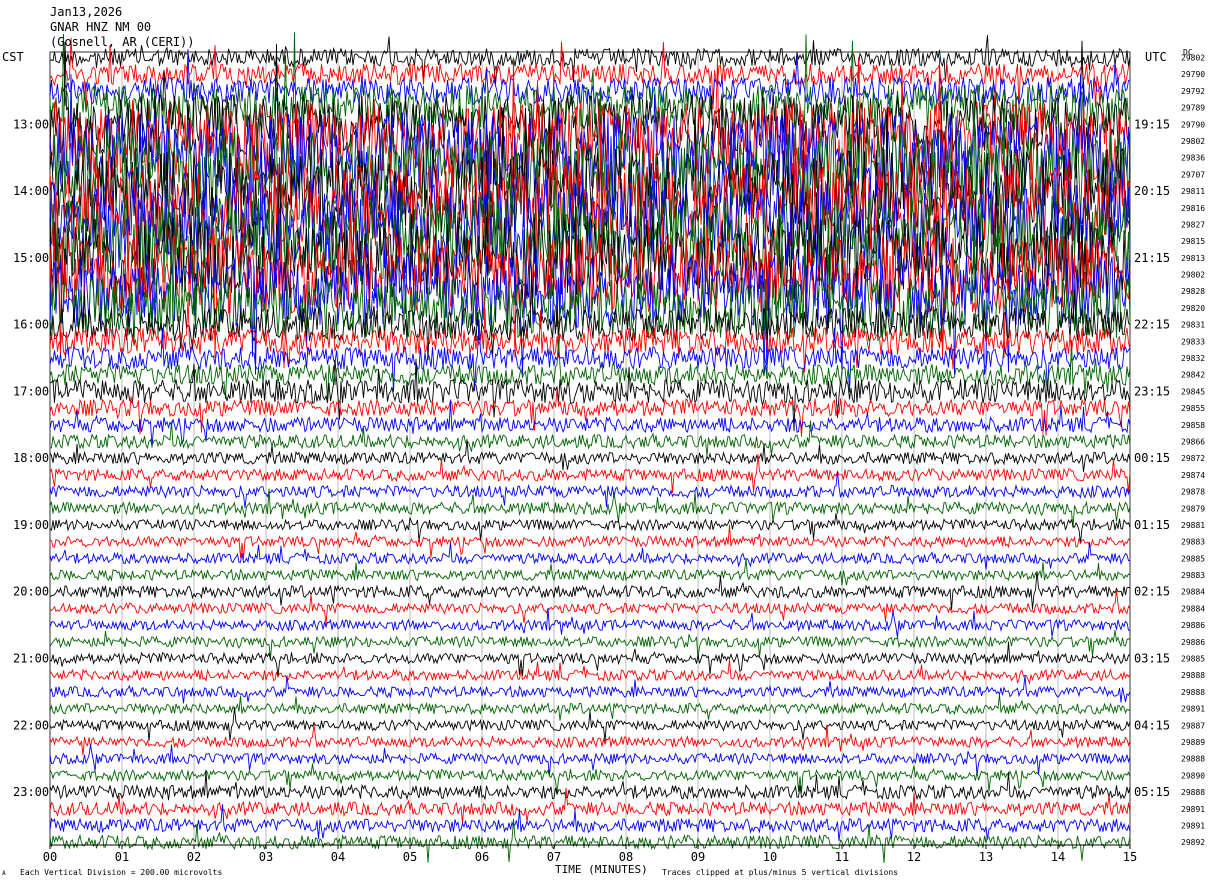  Describe the element at coordinates (1152, 725) in the screenshot. I see `right-hour-label: 04:15` at that location.